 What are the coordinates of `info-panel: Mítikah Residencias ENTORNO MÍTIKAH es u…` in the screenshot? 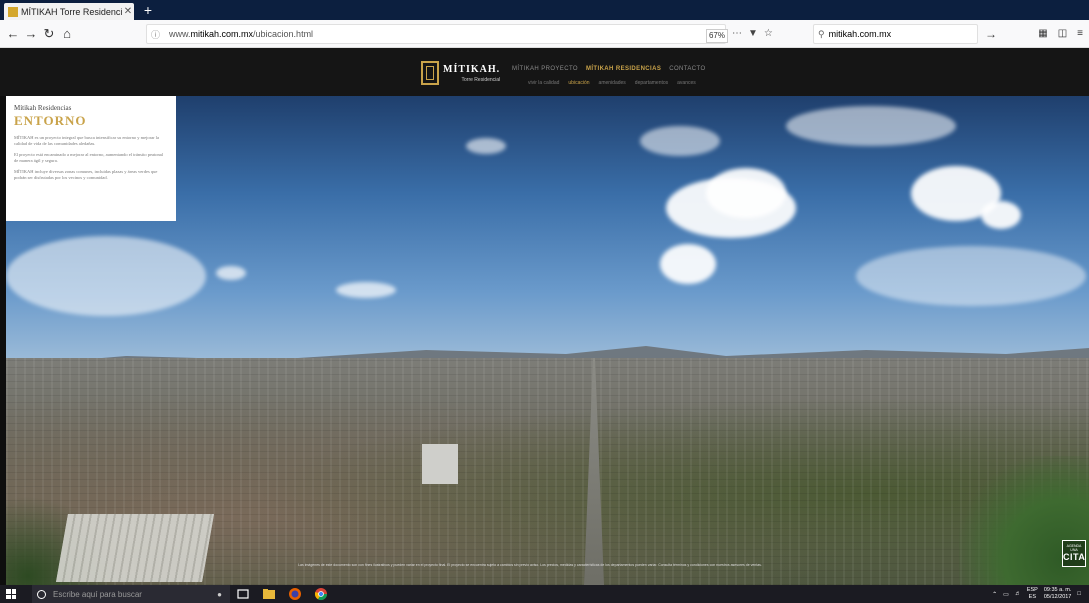 It's located at (91, 158).